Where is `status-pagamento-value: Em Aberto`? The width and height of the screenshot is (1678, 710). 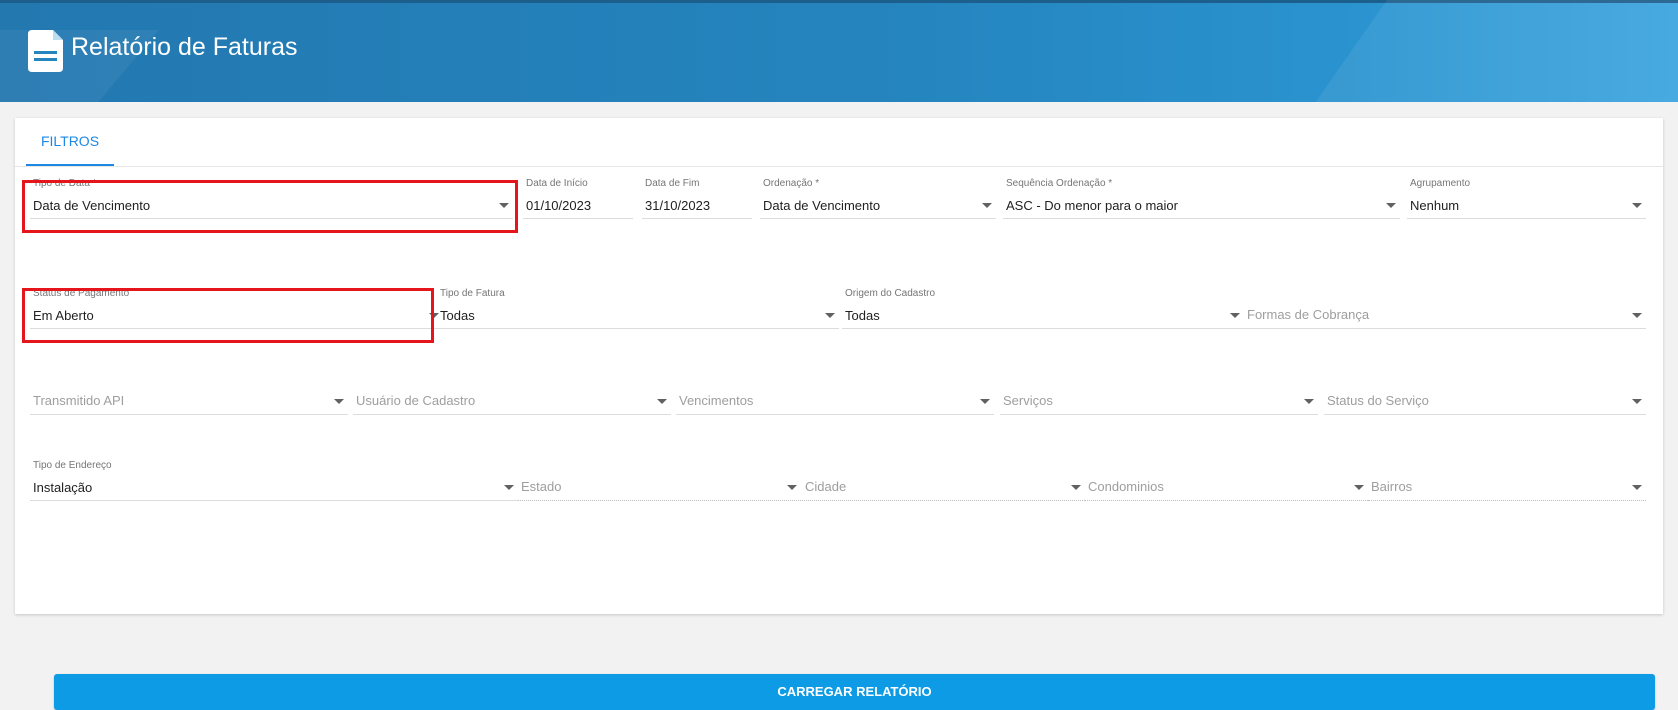 status-pagamento-value: Em Aberto is located at coordinates (63, 315).